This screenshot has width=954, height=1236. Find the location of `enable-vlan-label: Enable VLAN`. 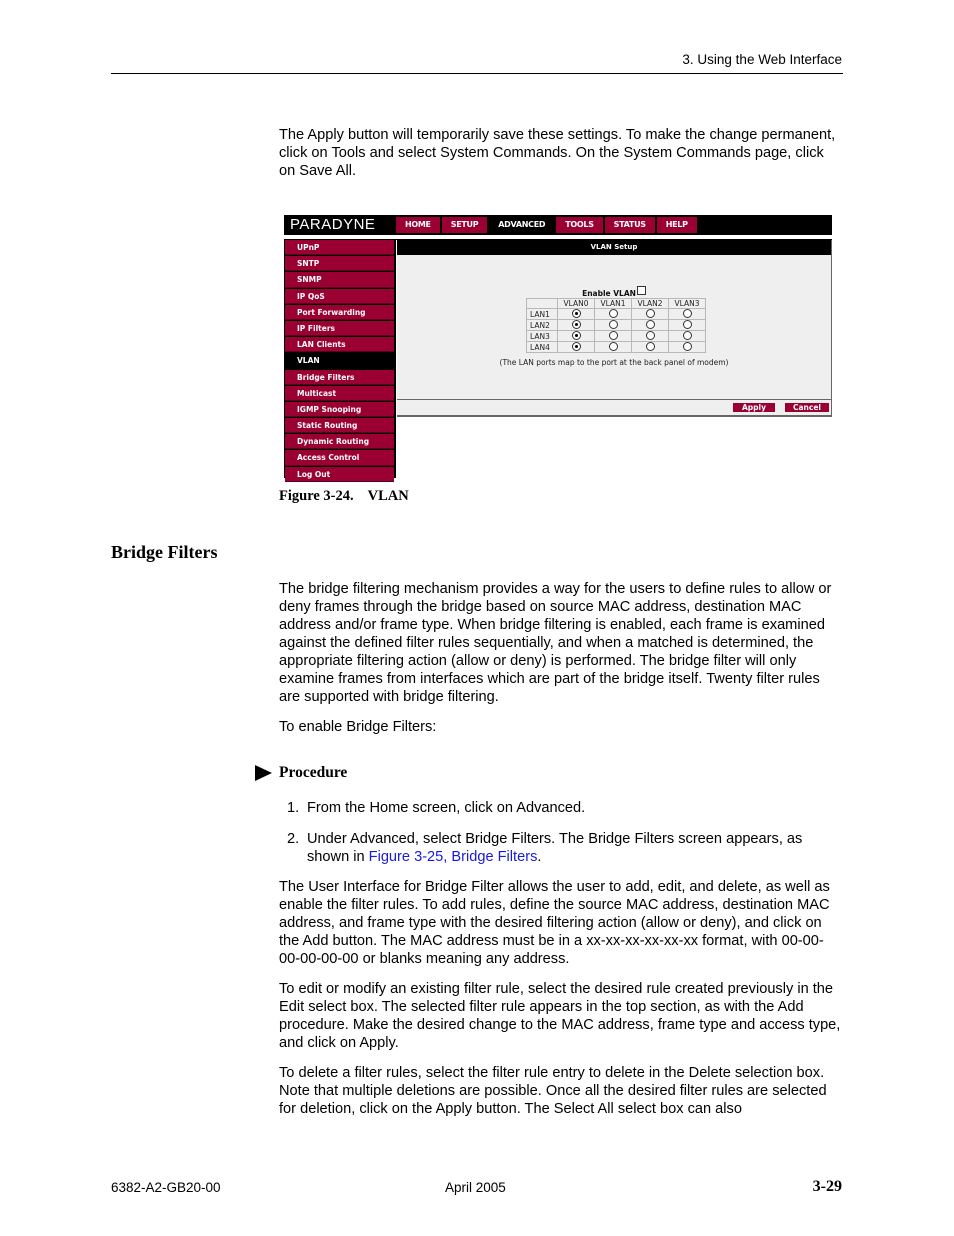

enable-vlan-label: Enable VLAN is located at coordinates (609, 293).